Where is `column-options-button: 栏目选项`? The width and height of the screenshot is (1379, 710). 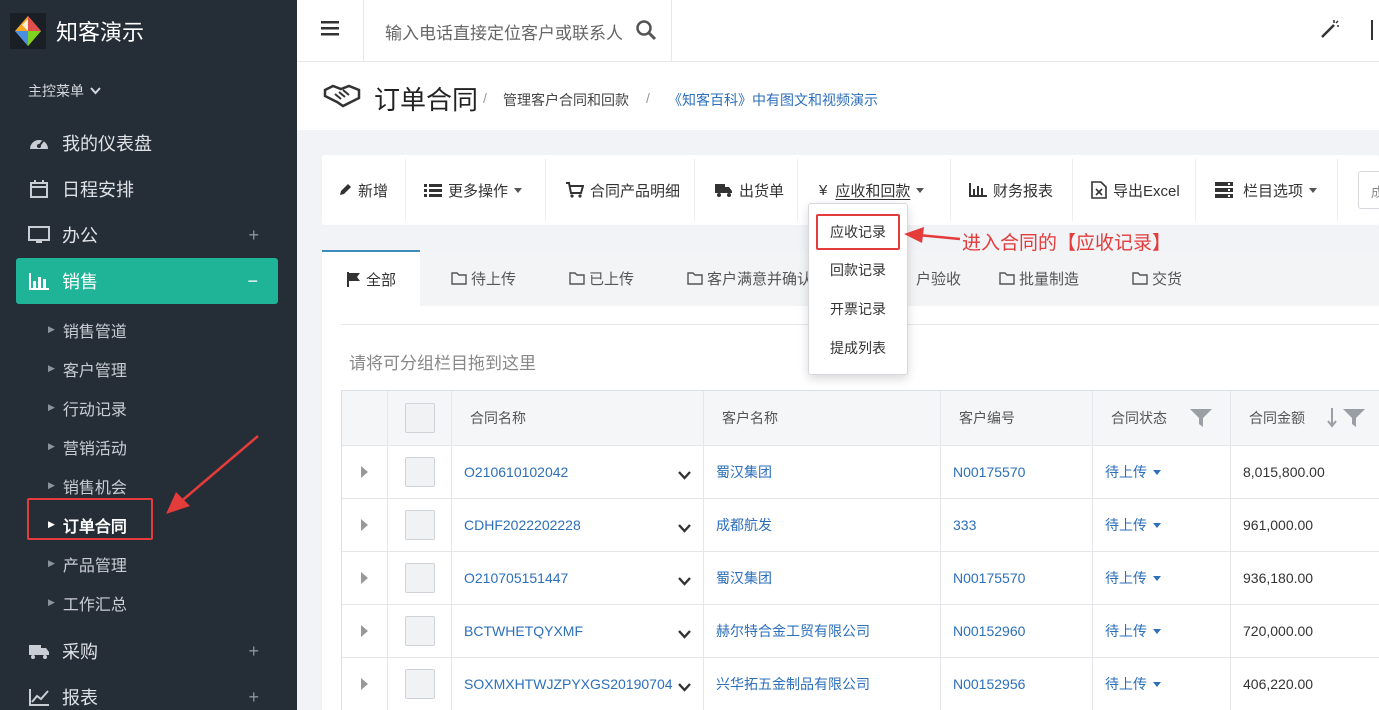 column-options-button: 栏目选项 is located at coordinates (1266, 190).